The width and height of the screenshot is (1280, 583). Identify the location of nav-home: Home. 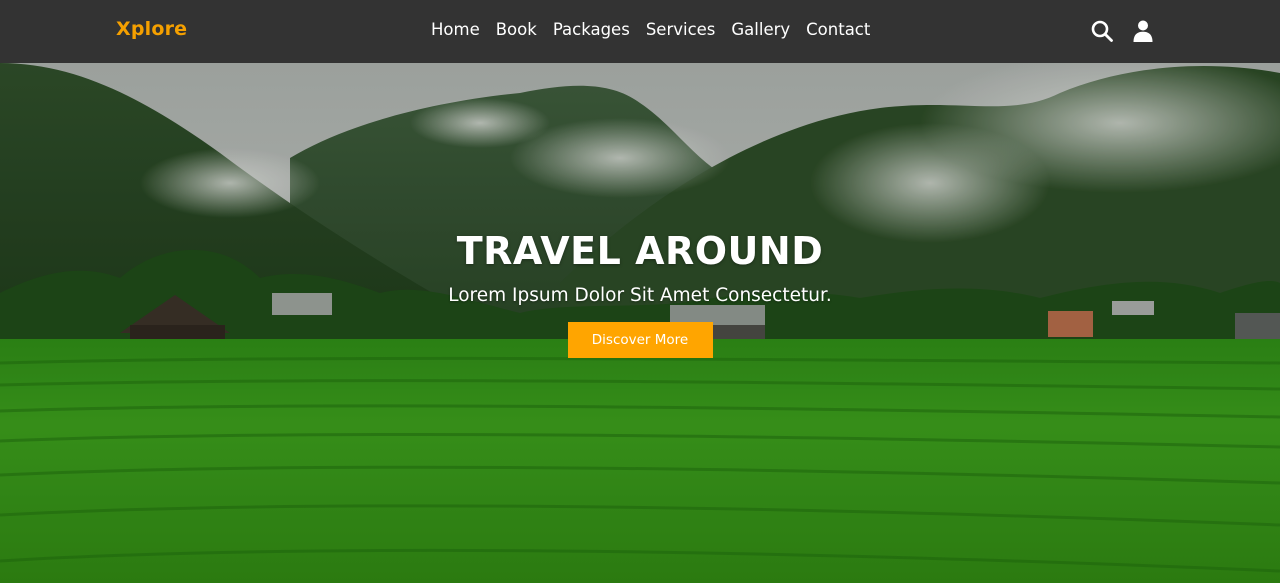
(455, 29).